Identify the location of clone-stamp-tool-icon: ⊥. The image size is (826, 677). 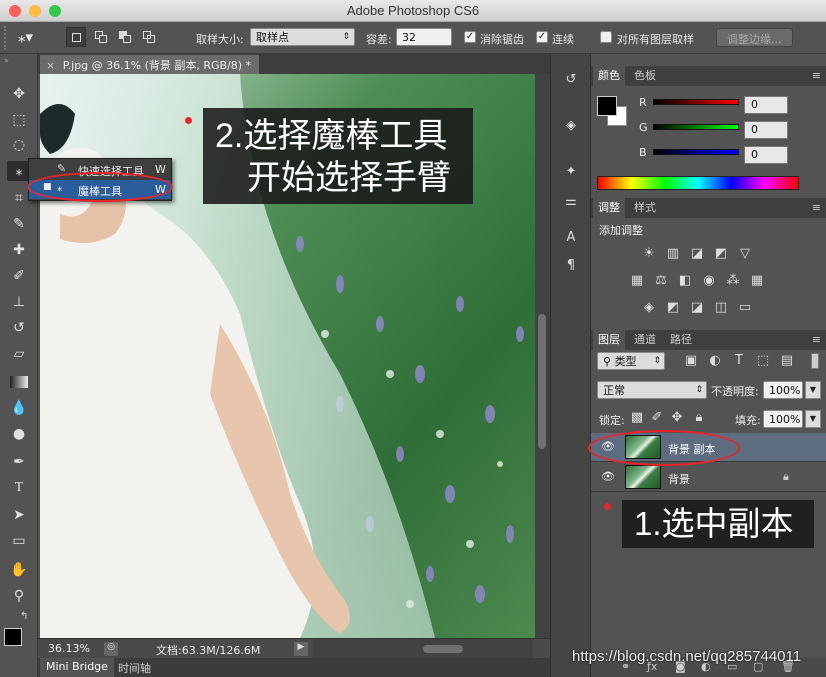
(19, 302).